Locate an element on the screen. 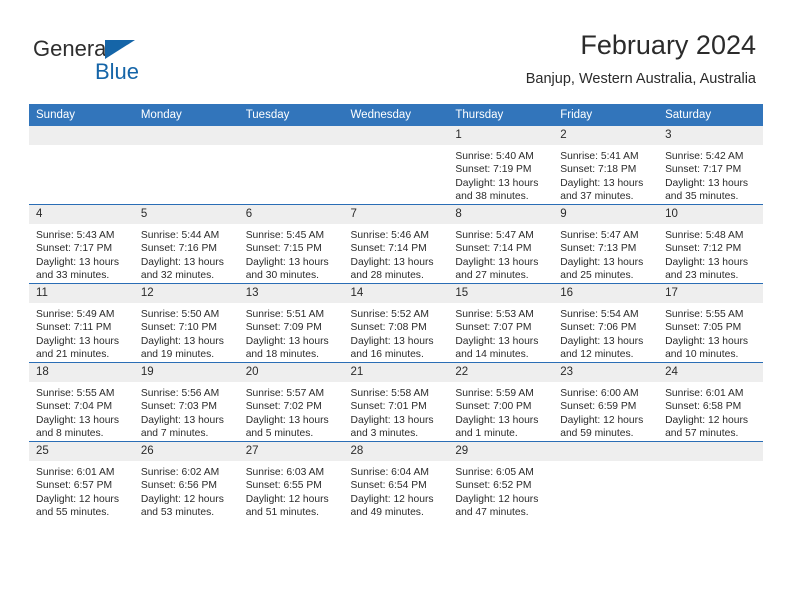  daylight-text-line2: and 35 minutes. is located at coordinates (702, 197).